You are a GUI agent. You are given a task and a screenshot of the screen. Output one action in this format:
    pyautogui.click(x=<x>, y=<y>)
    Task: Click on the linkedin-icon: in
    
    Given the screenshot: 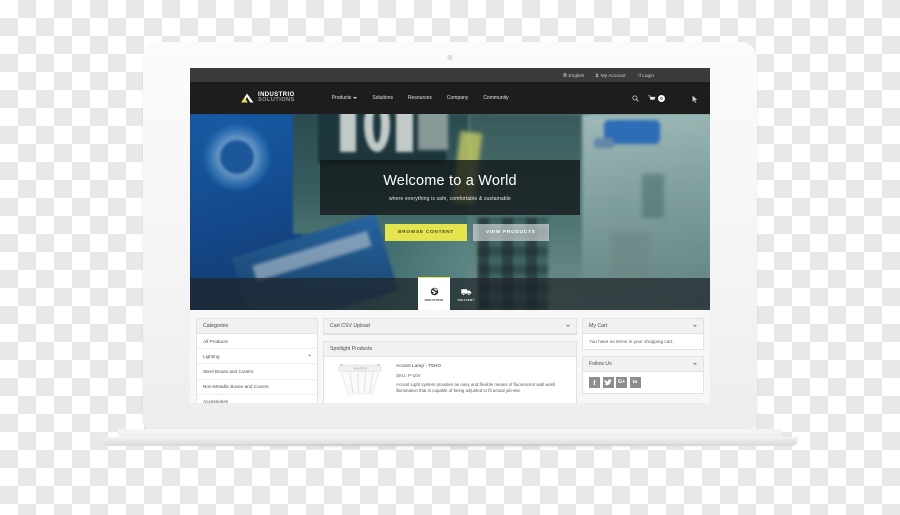 What is the action you would take?
    pyautogui.click(x=635, y=382)
    